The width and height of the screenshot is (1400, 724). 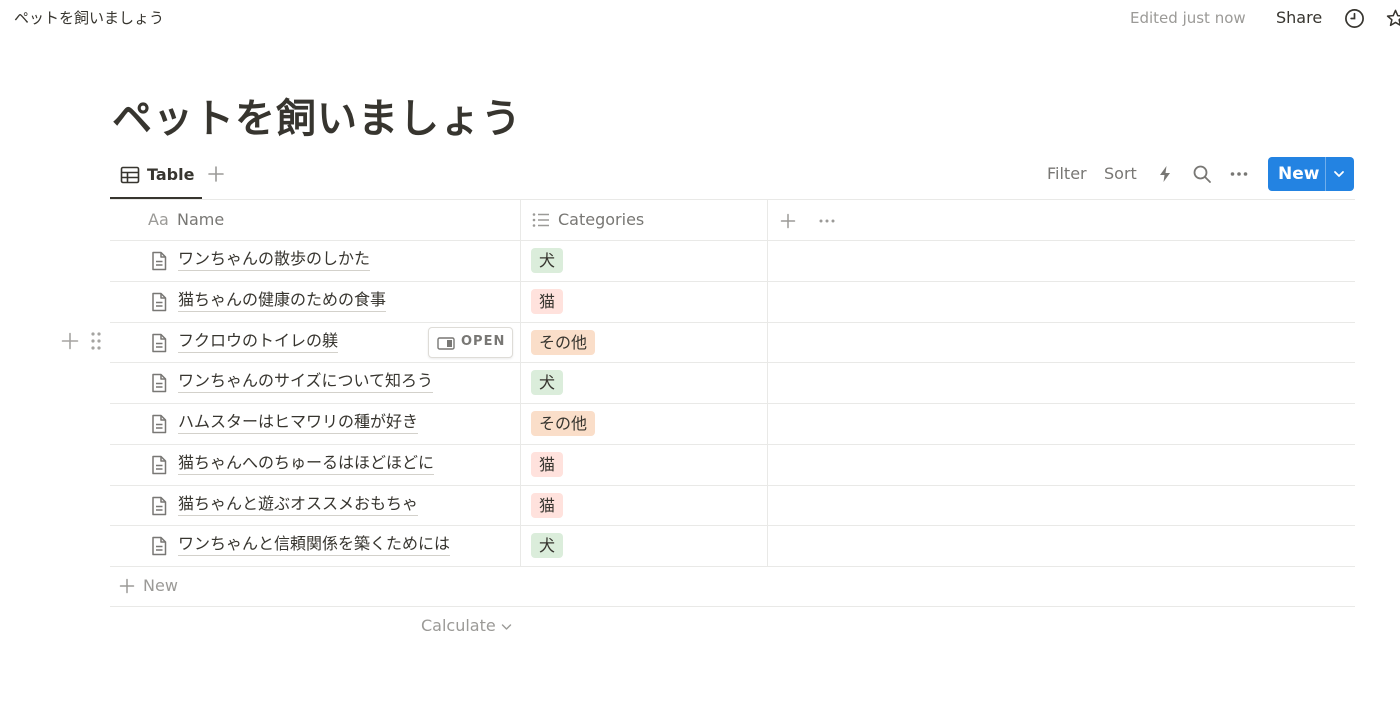 I want to click on drag-handle-icon, so click(x=96, y=341).